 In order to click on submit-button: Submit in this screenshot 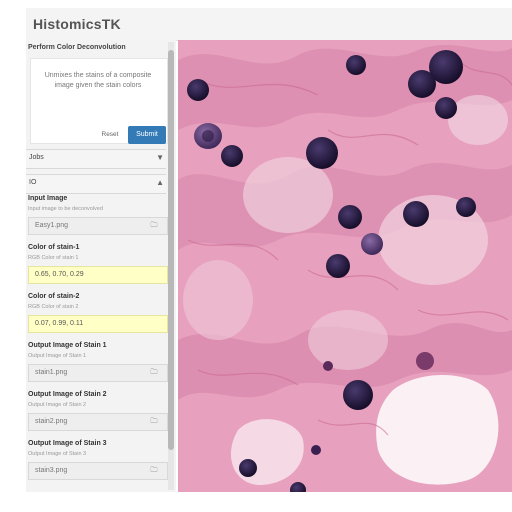, I will do `click(147, 135)`.